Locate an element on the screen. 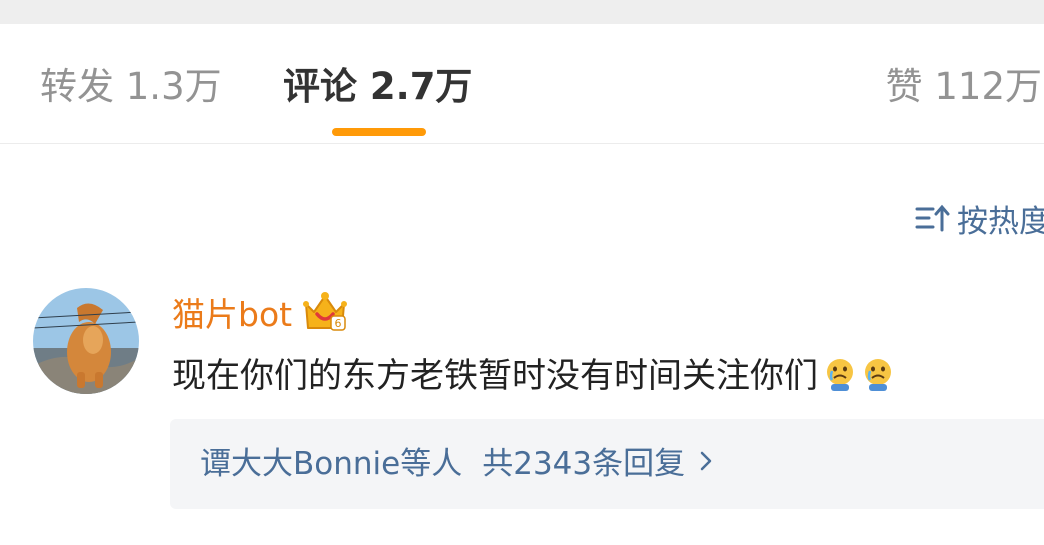  sort-by-hot-button: 按热度 is located at coordinates (979, 218).